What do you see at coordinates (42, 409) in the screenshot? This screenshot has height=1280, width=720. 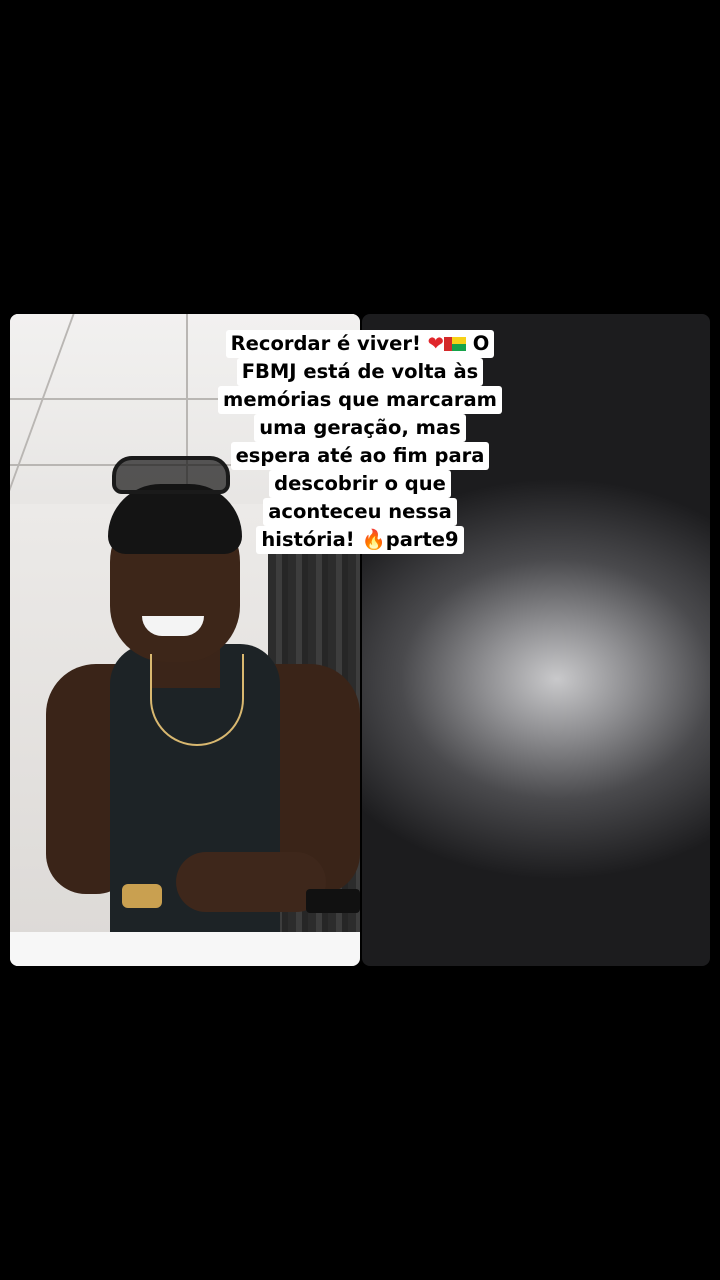 I see `ceiling-grid-line` at bounding box center [42, 409].